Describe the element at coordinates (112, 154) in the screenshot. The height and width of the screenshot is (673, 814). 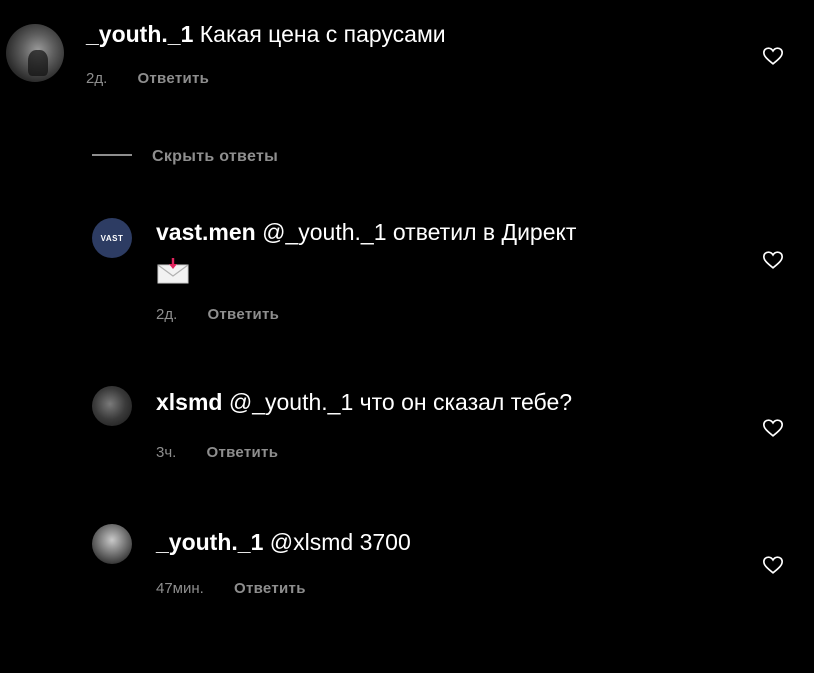
I see `divider-line` at that location.